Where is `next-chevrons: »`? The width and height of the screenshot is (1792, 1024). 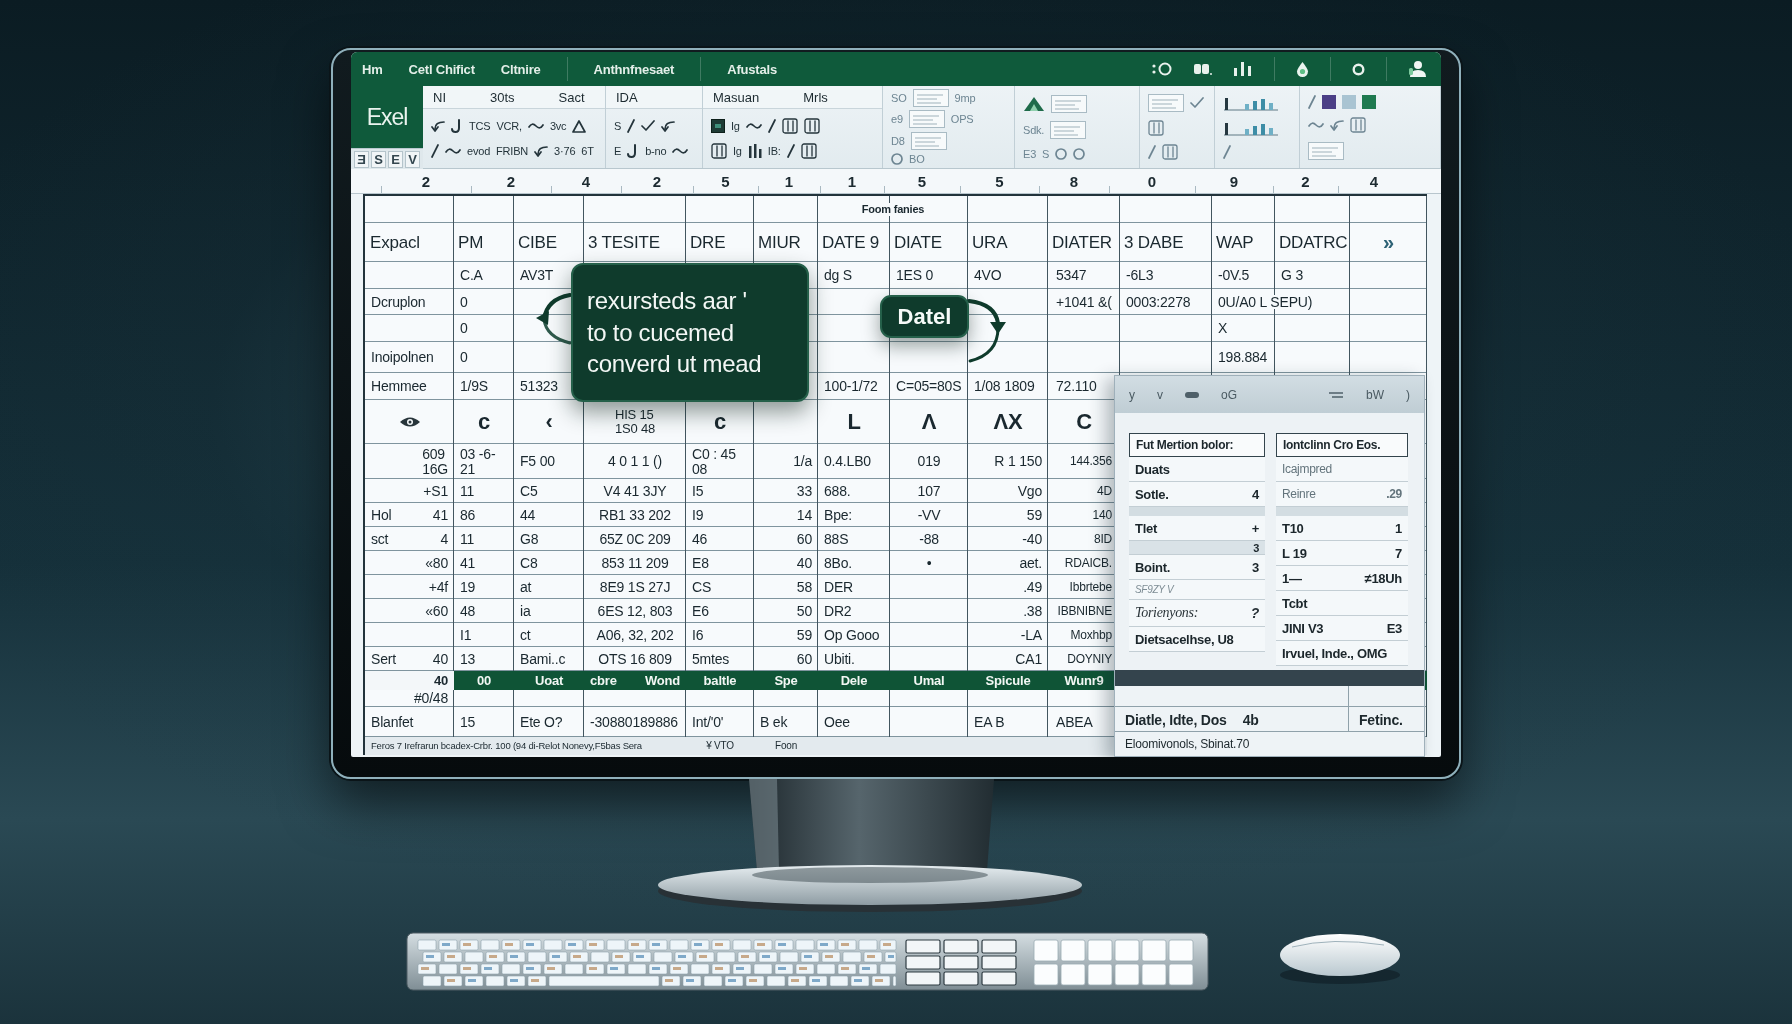 next-chevrons: » is located at coordinates (1388, 242).